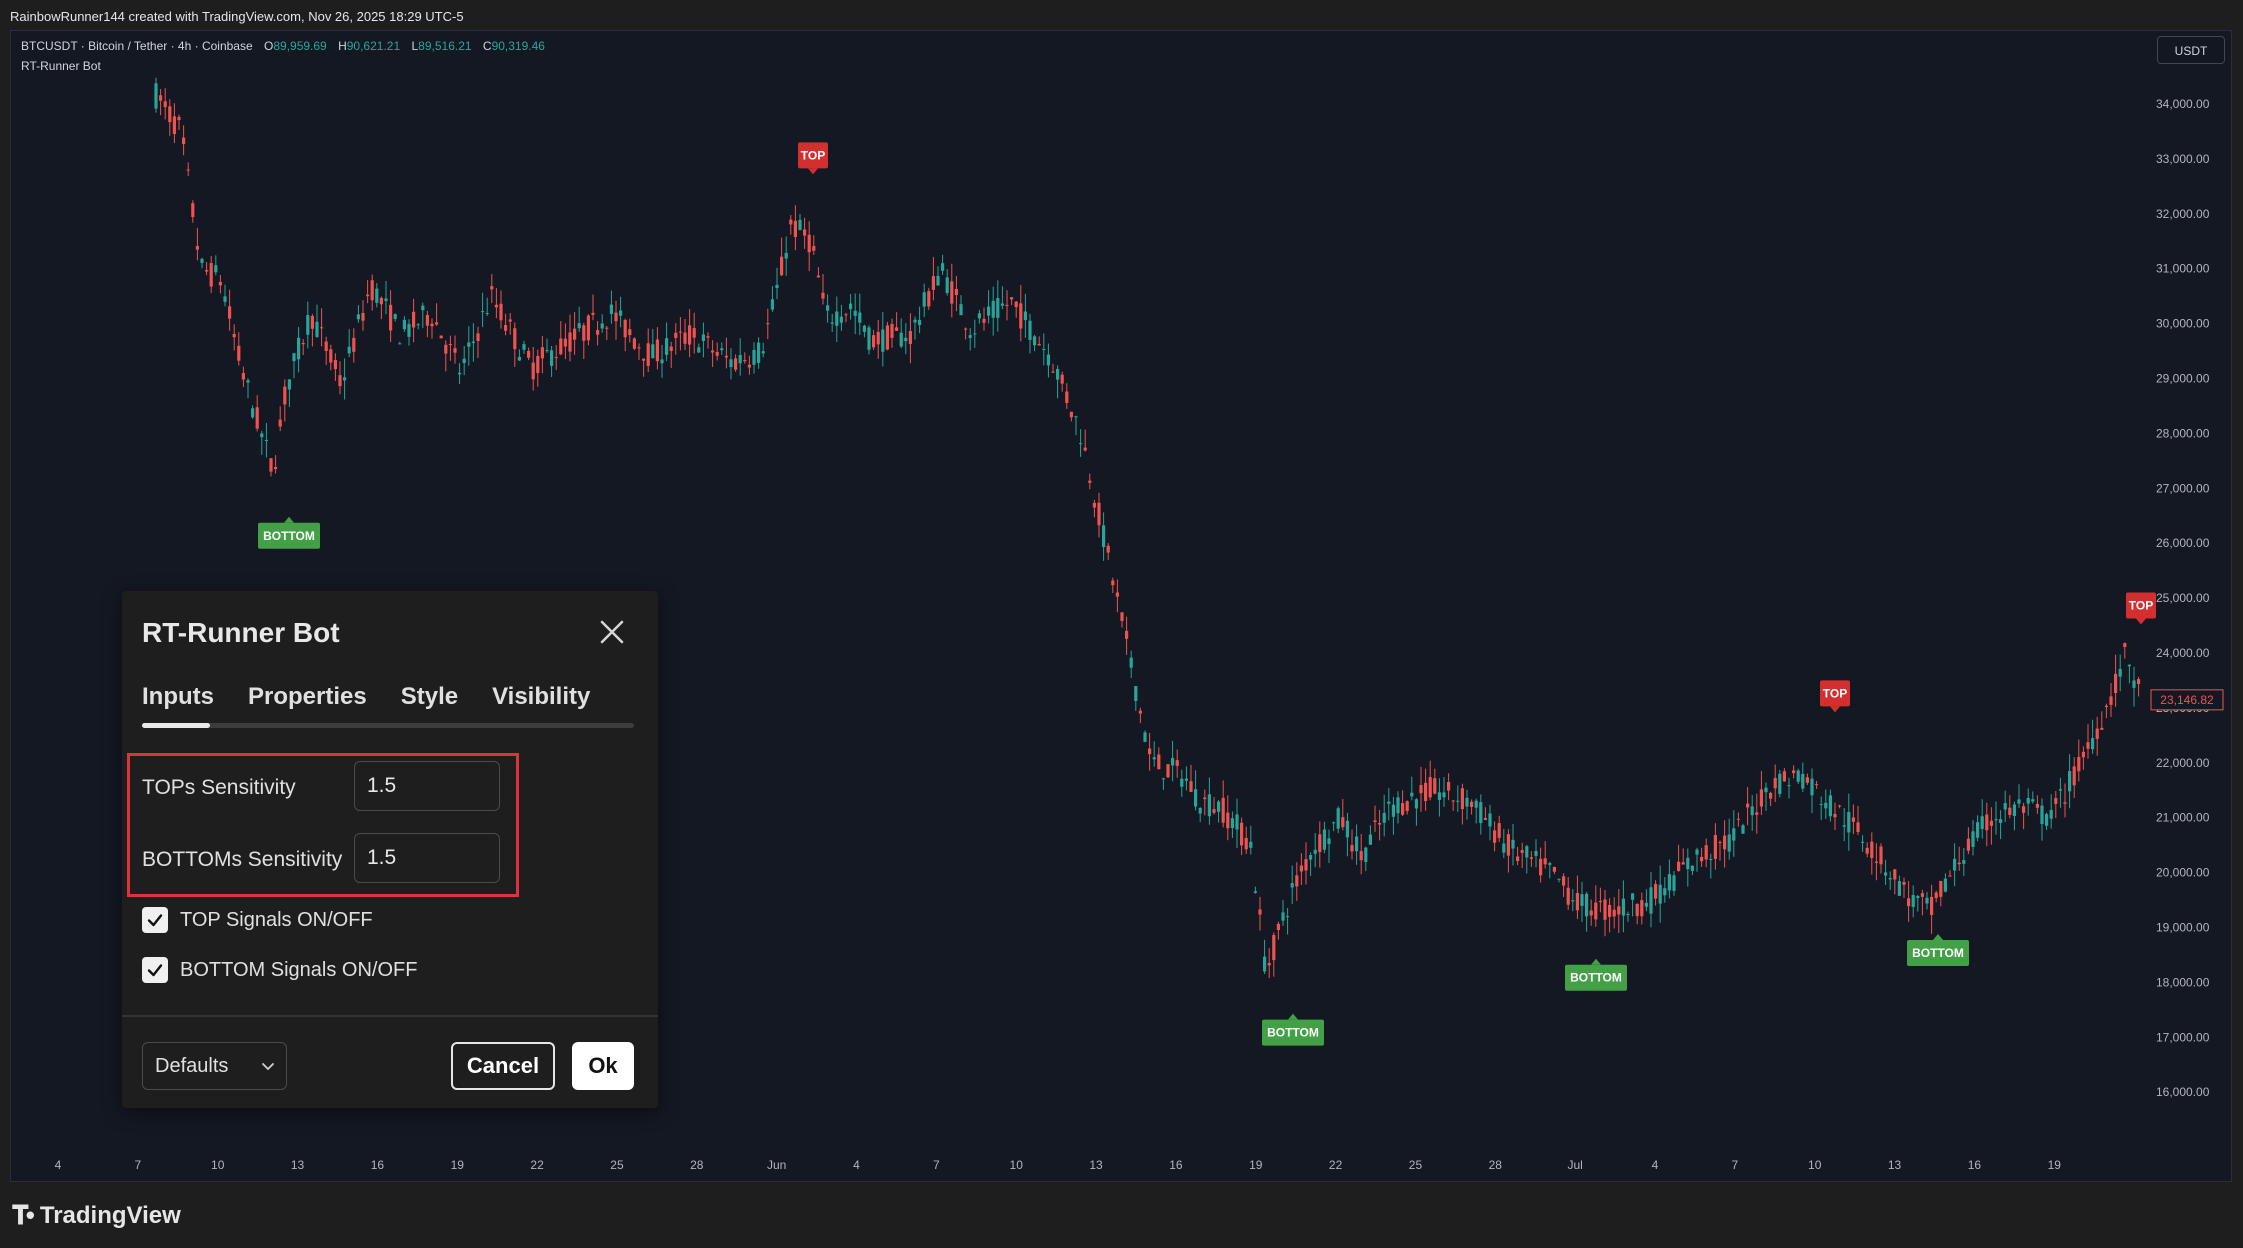 The image size is (2243, 1248). Describe the element at coordinates (1596, 961) in the screenshot. I see `bottom-signal-pointer` at that location.